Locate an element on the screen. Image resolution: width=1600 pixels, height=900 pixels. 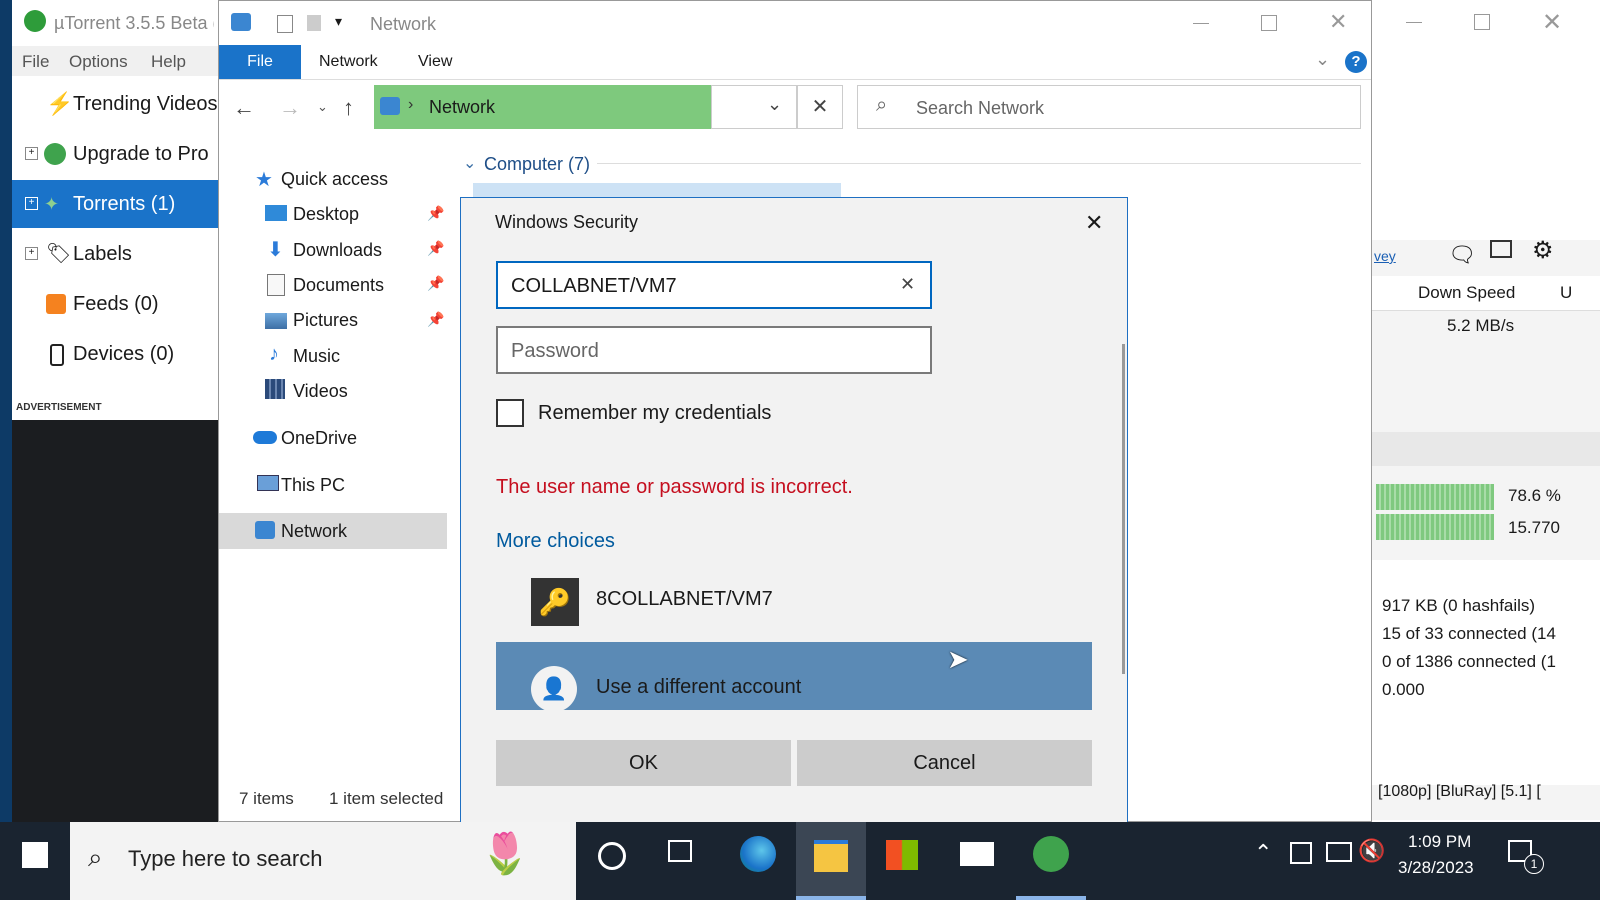
sidebar-item-torrents: + ✦ Torrents (1) is located at coordinates (116, 204).